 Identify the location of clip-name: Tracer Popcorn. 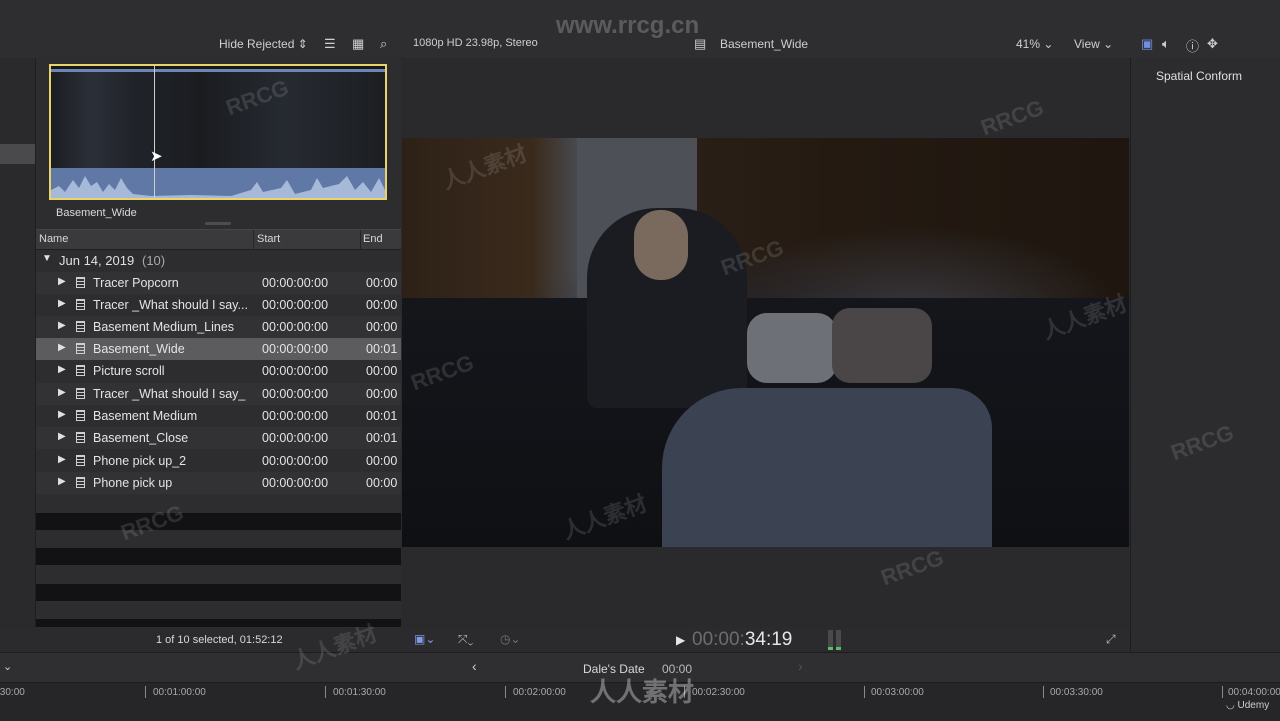
(136, 283).